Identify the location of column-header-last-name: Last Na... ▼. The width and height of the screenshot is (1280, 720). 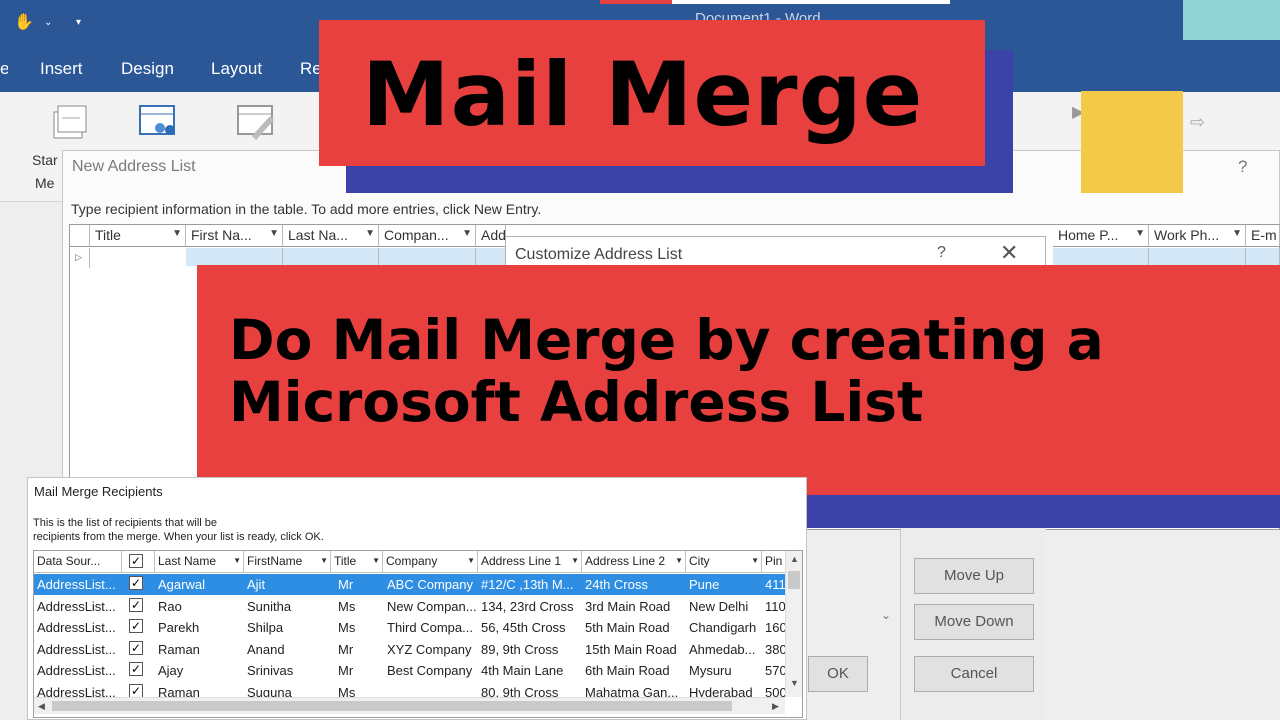
(331, 236).